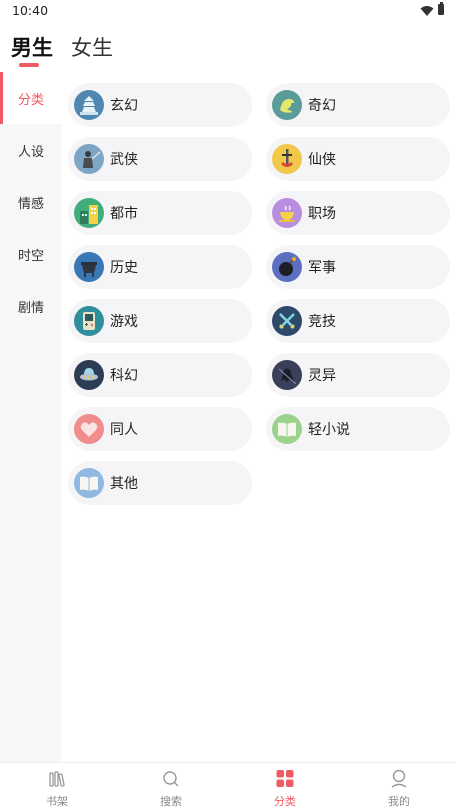 The image size is (456, 811). What do you see at coordinates (358, 267) in the screenshot?
I see `category-item-junshi: 军事` at bounding box center [358, 267].